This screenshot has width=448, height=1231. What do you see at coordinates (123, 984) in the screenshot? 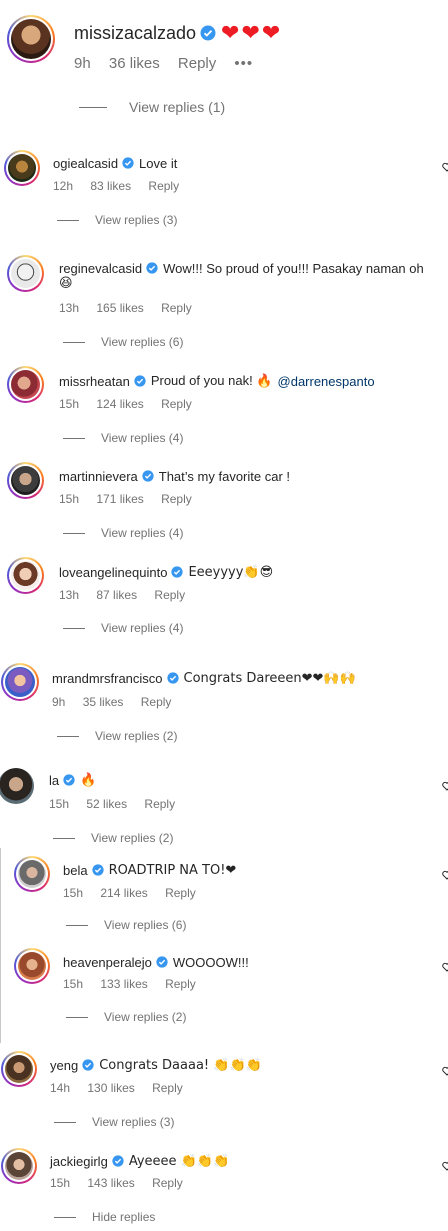
I see `comment-likes: 133 likes` at bounding box center [123, 984].